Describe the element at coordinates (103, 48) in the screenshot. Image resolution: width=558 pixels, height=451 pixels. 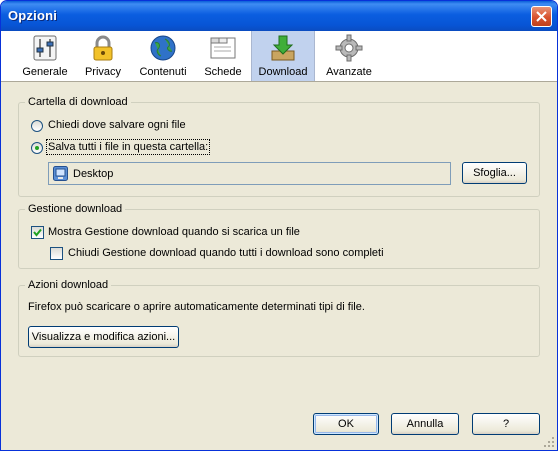
I see `padlock-icon` at that location.